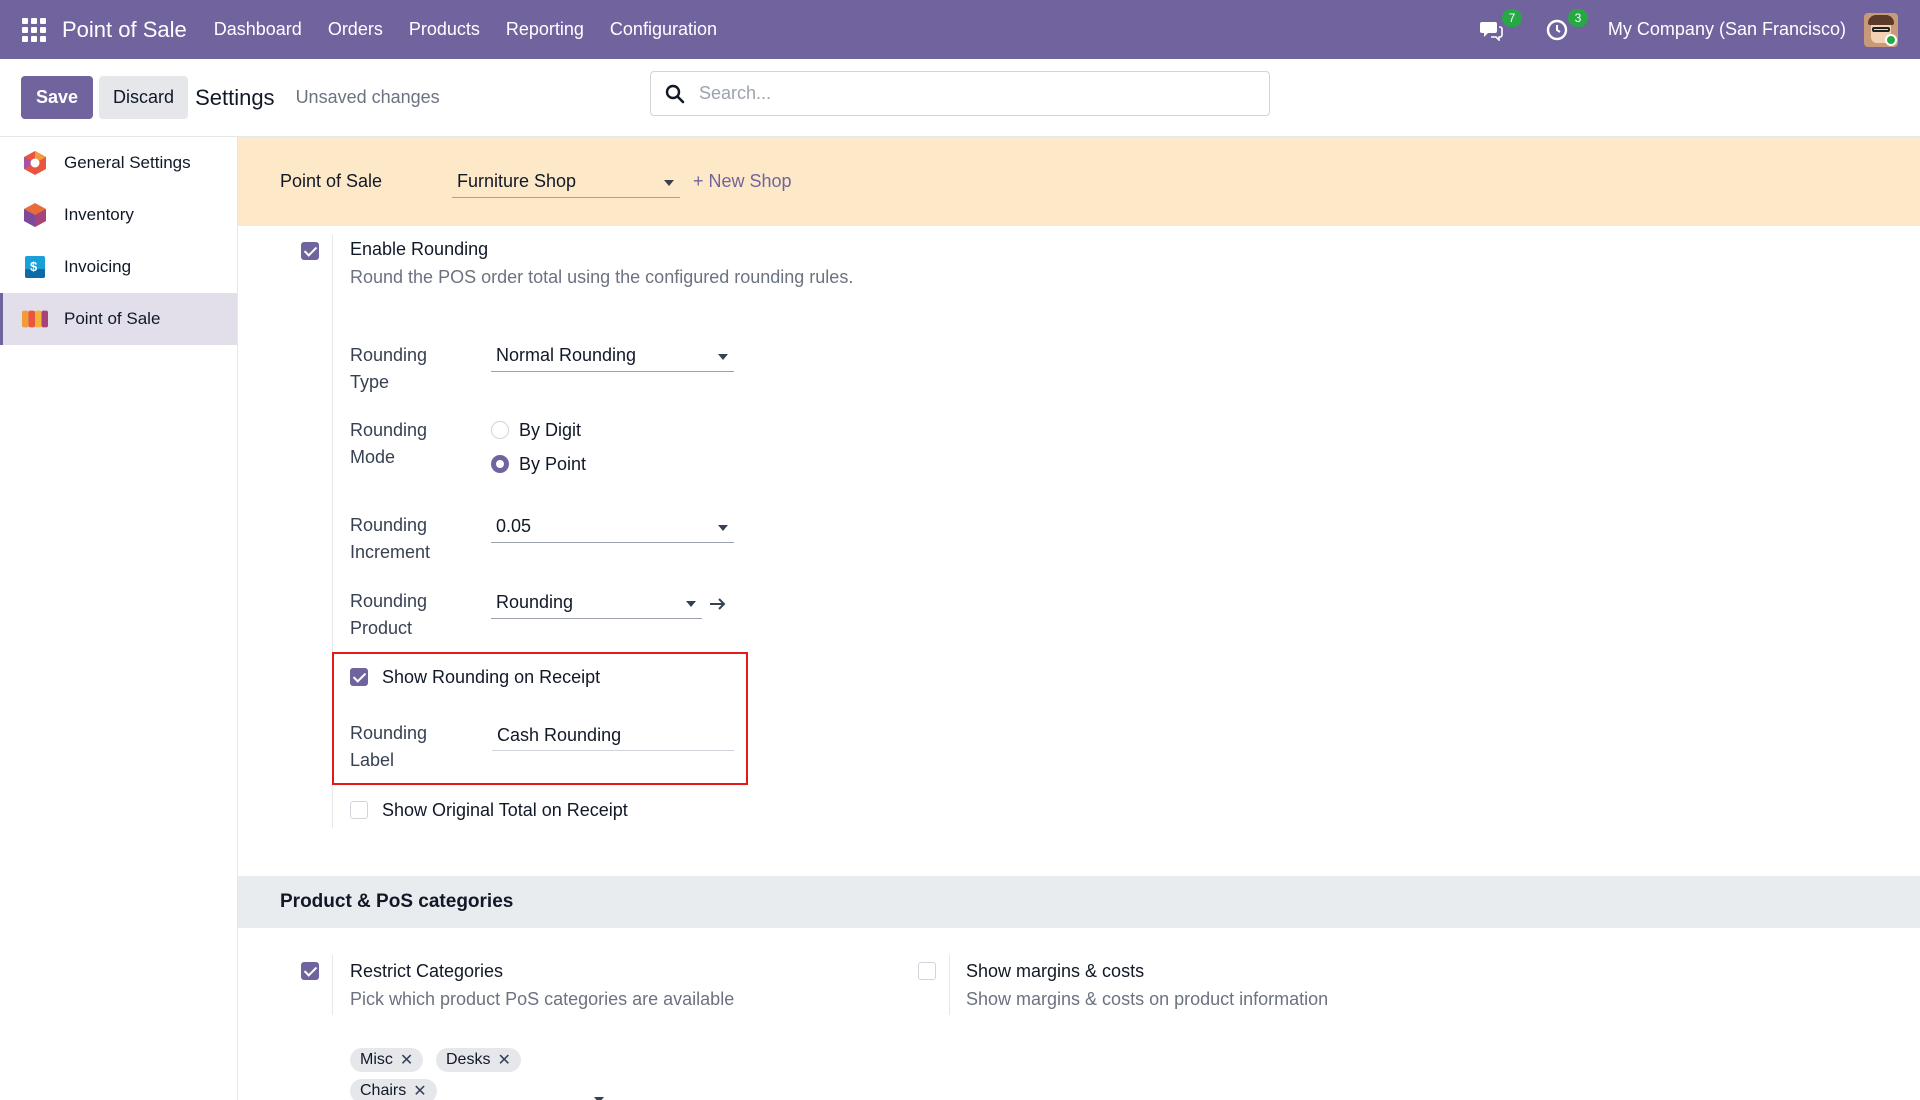 Image resolution: width=1920 pixels, height=1100 pixels. I want to click on section-title: Product & PoS categories, so click(397, 901).